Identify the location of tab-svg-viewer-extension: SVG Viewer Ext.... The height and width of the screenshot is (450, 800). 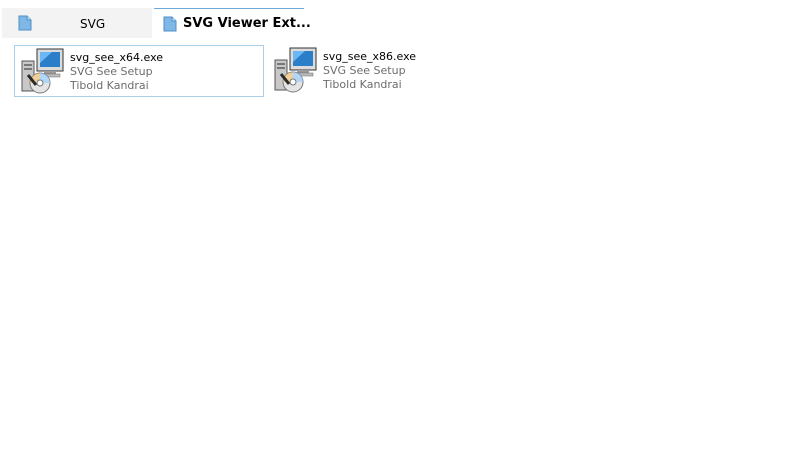
(232, 23).